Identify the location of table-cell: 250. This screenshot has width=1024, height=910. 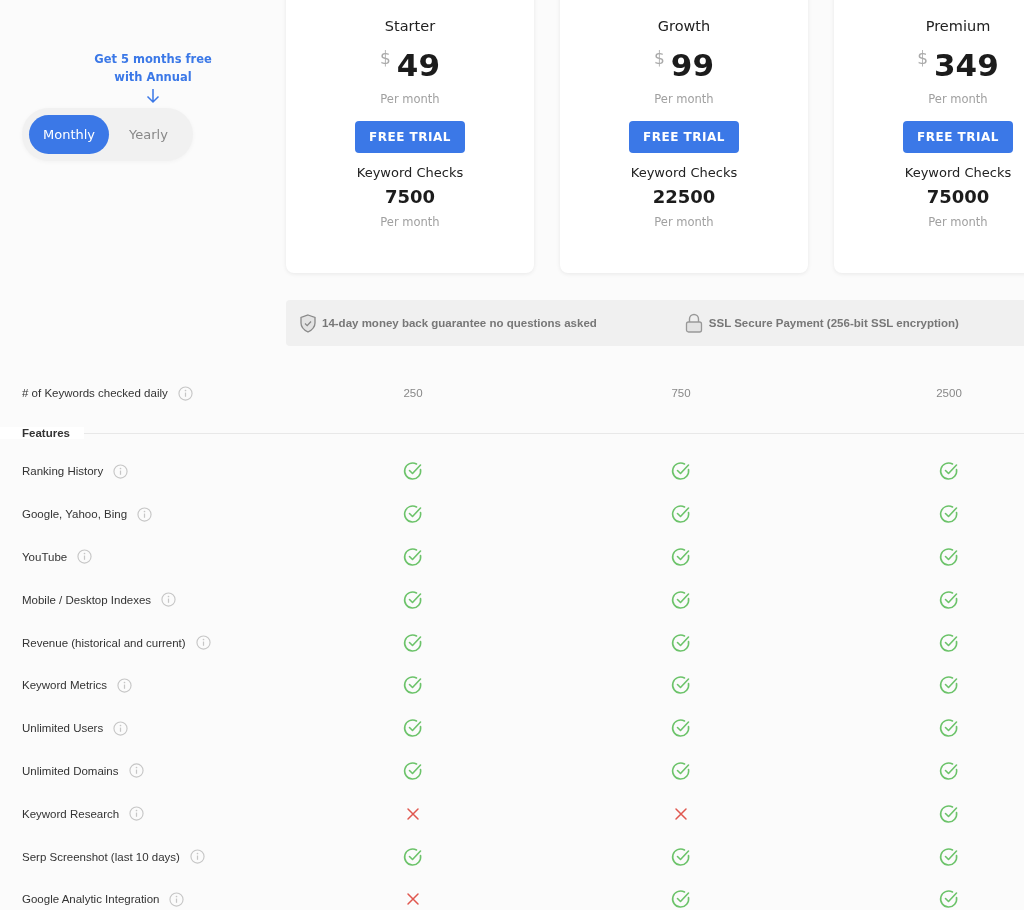
(413, 393).